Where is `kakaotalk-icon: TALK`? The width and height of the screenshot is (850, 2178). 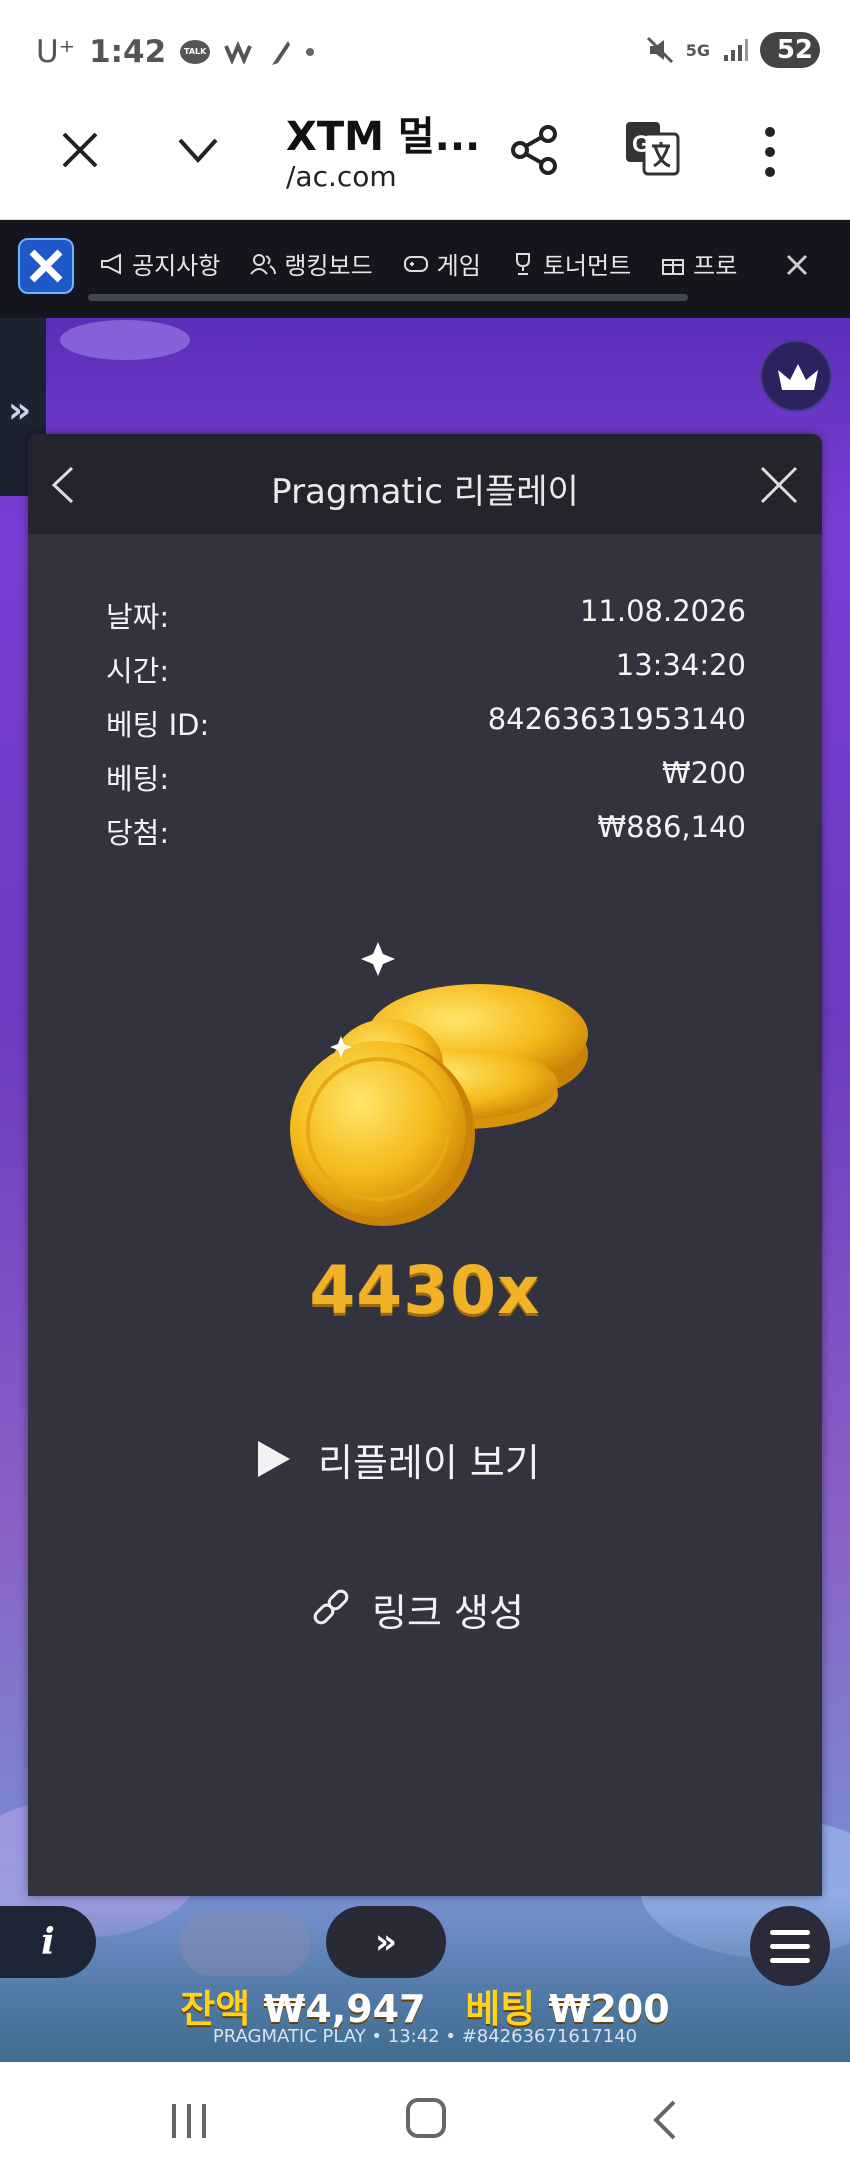
kakaotalk-icon: TALK is located at coordinates (195, 52).